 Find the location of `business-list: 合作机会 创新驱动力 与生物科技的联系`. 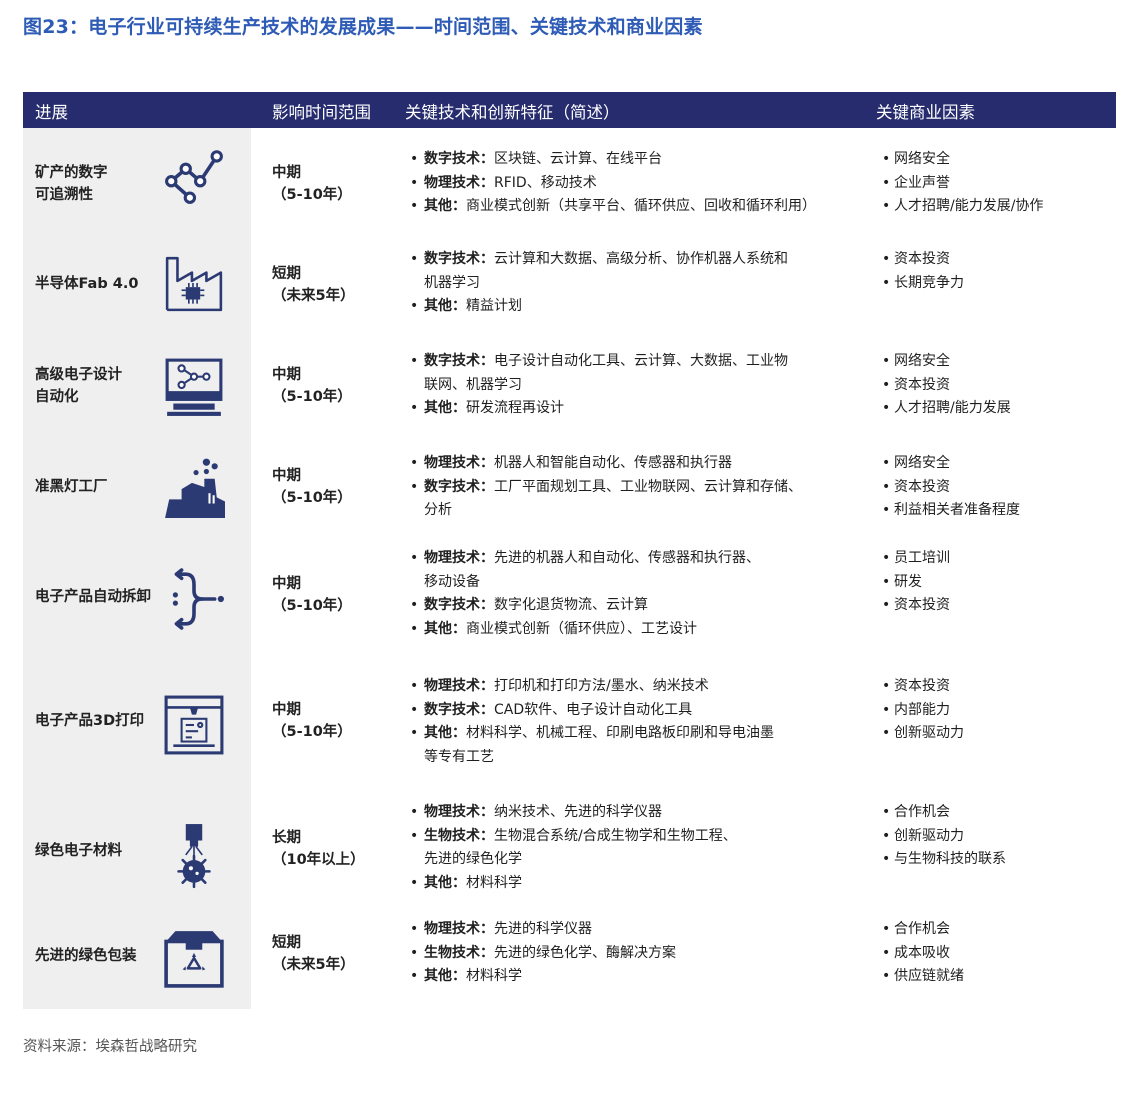

business-list: 合作机会 创新驱动力 与生物科技的联系 is located at coordinates (995, 836).